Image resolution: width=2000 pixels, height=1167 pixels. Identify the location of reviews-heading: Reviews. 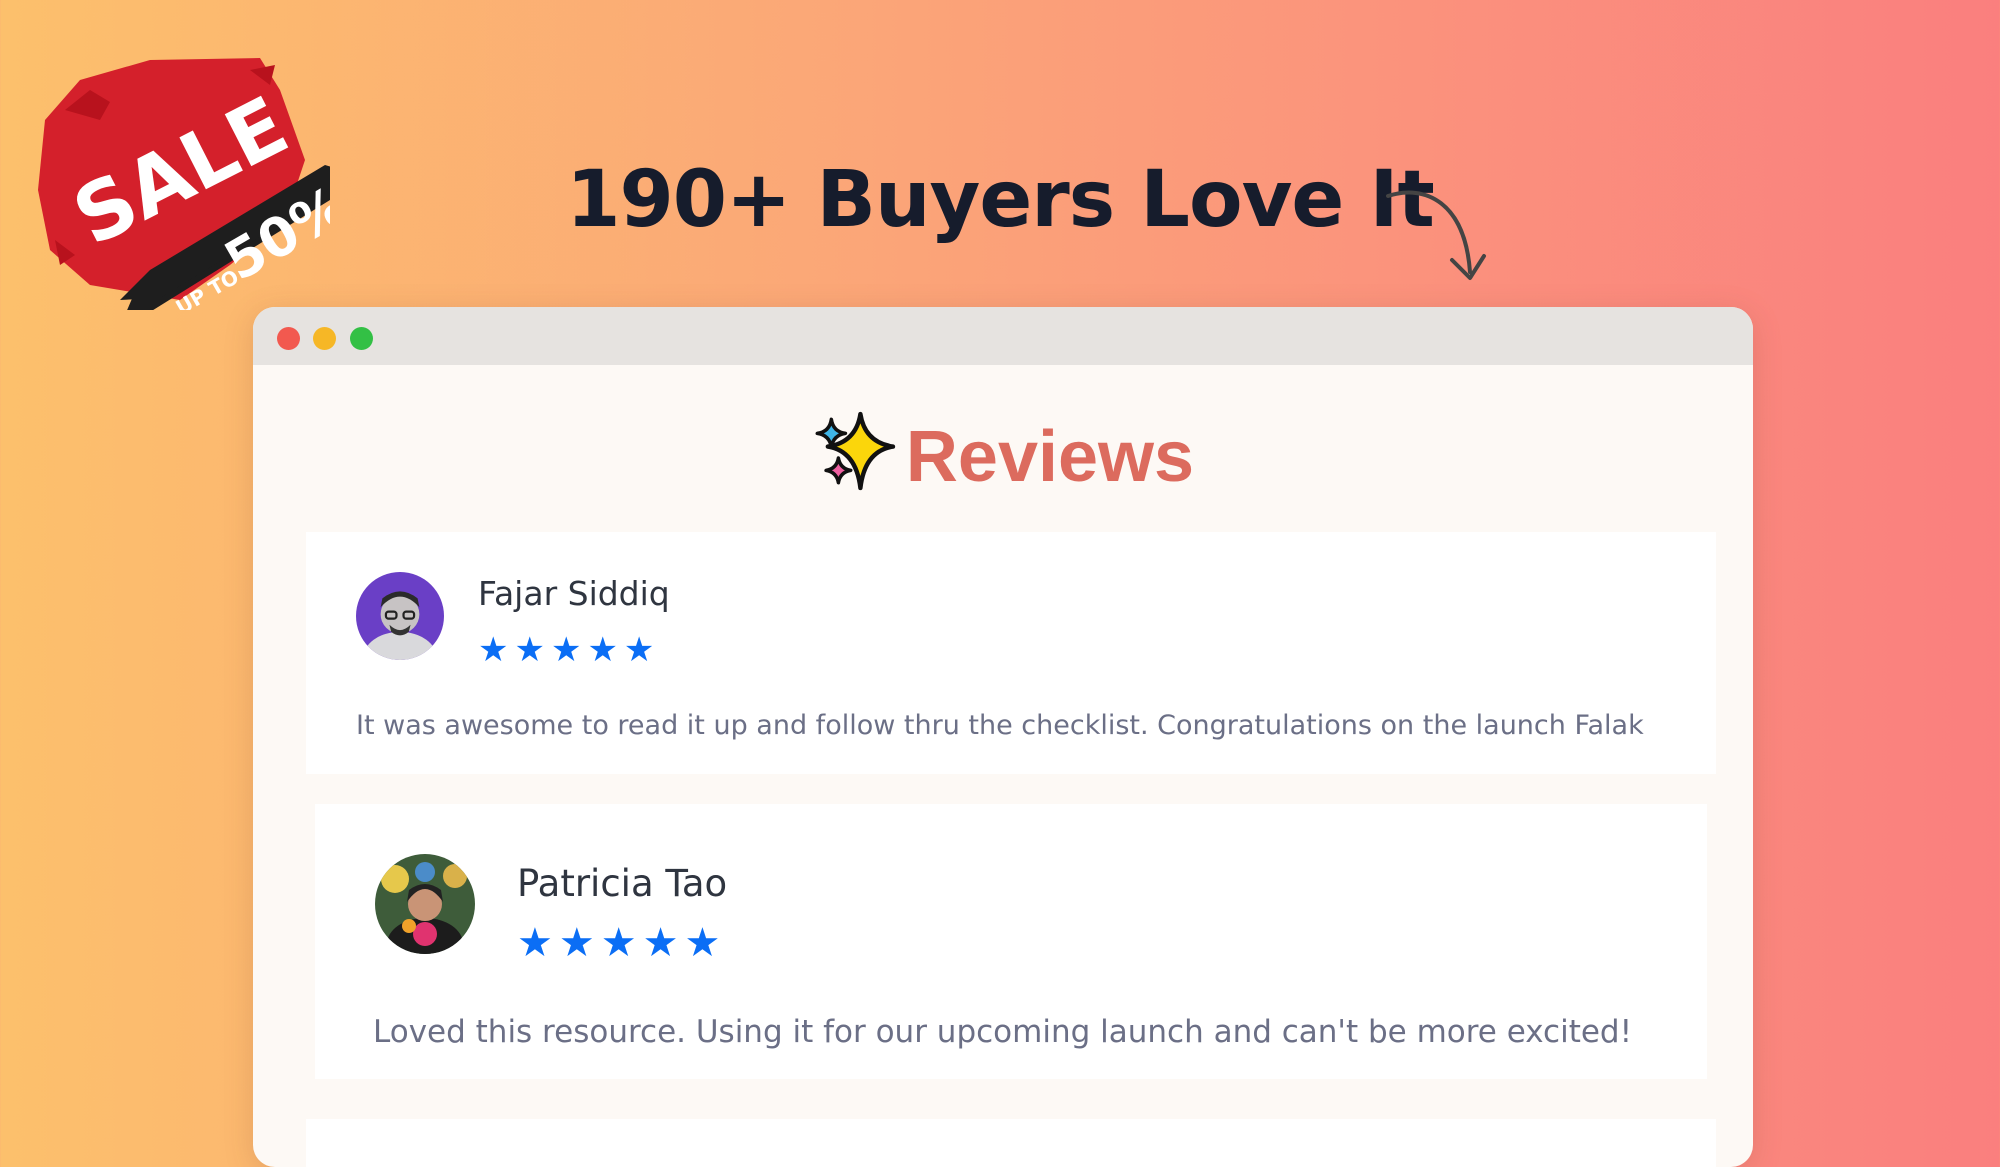
(1003, 457).